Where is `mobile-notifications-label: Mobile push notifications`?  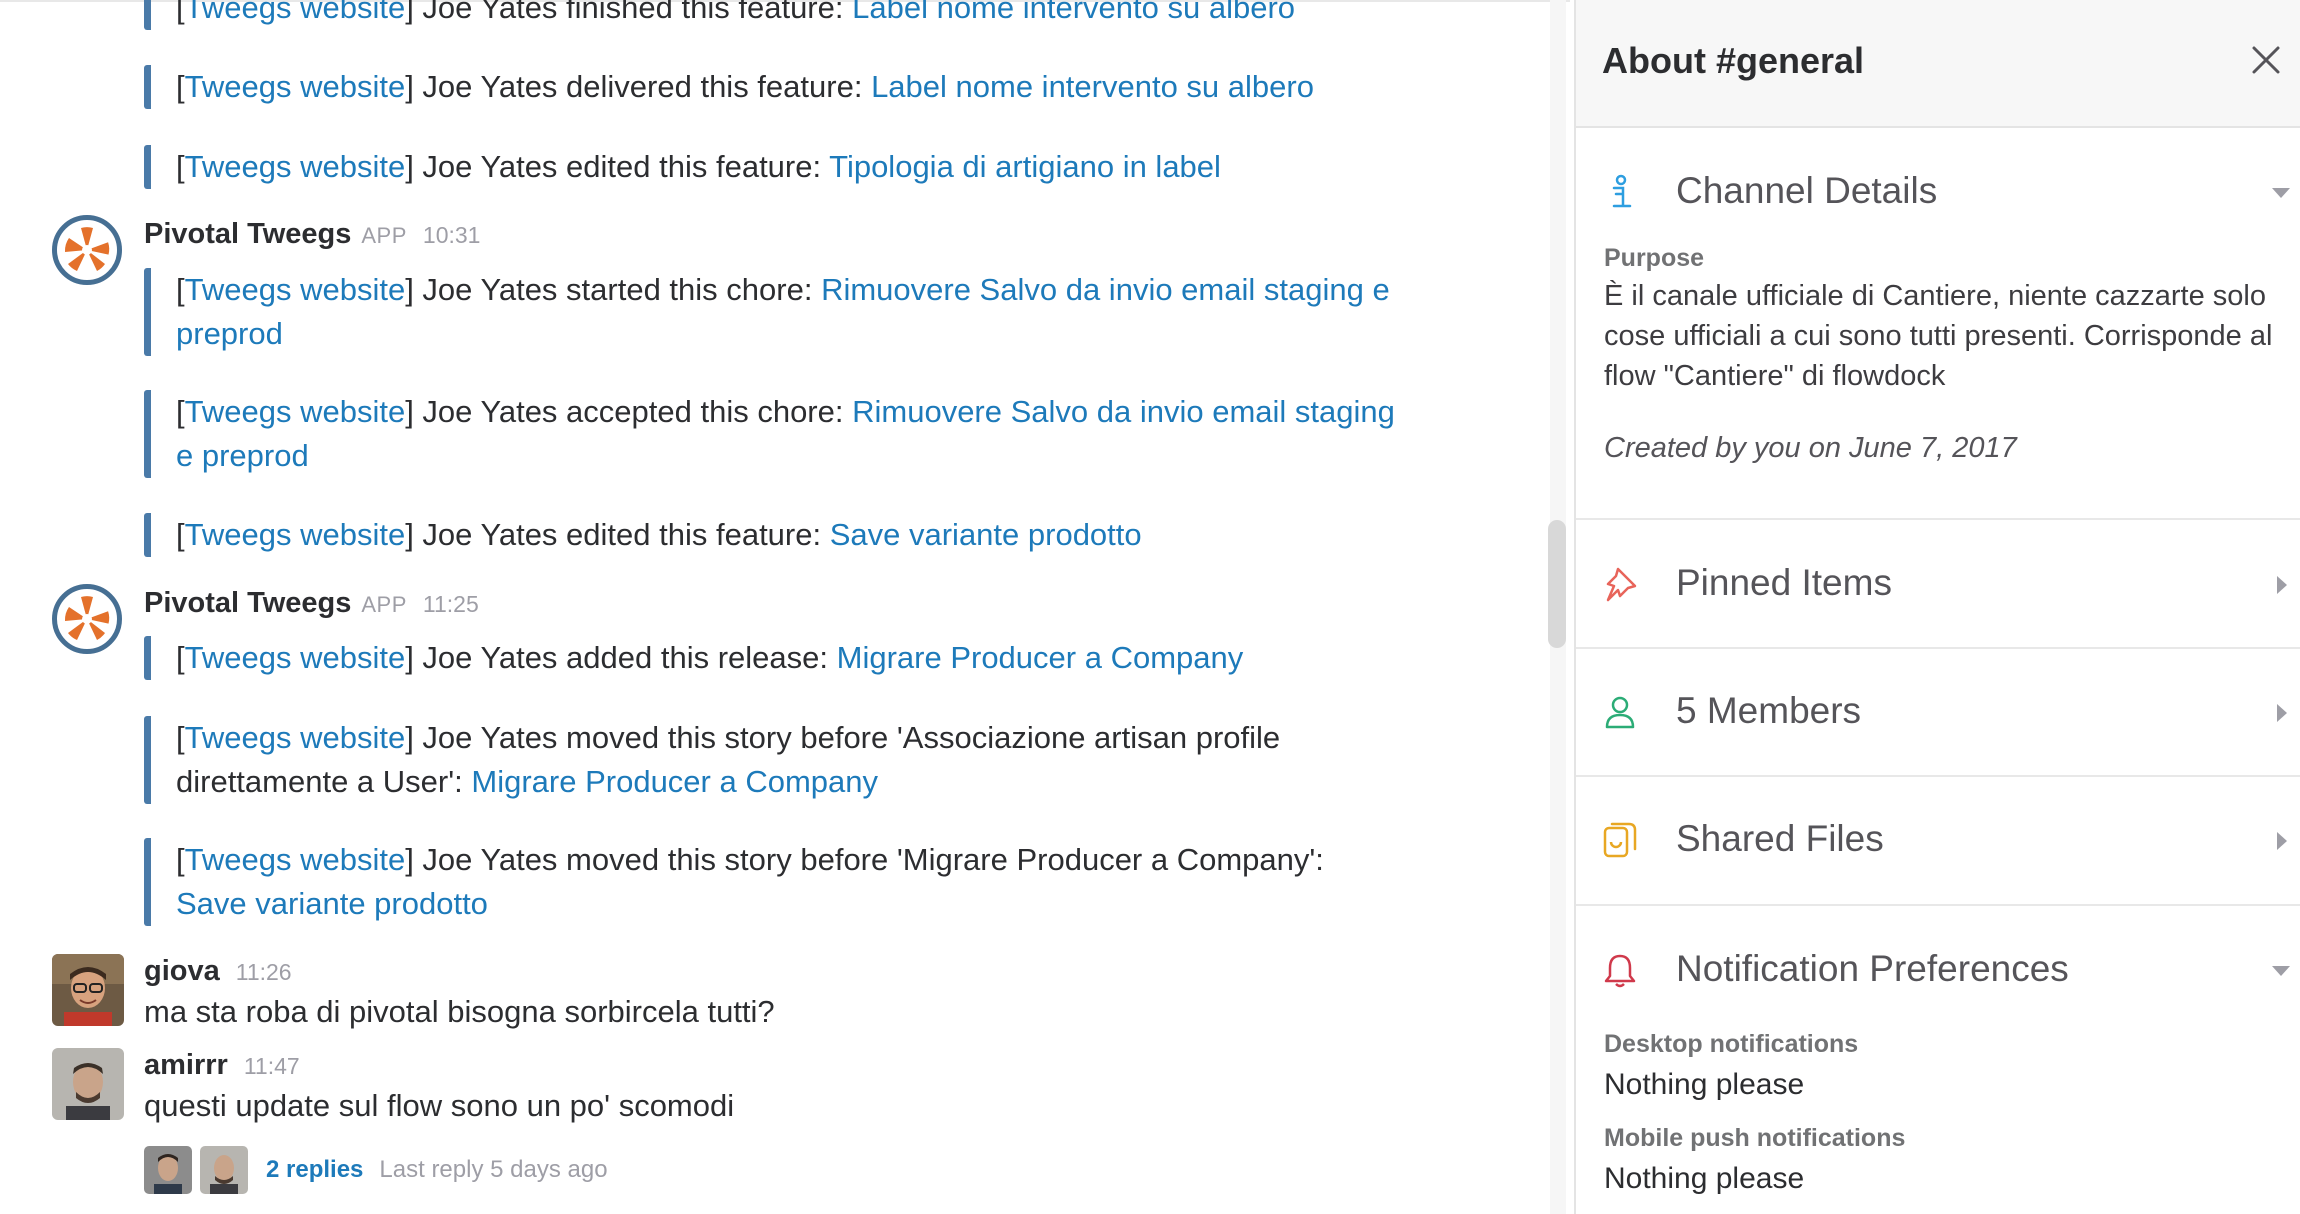
mobile-notifications-label: Mobile push notifications is located at coordinates (1755, 1138).